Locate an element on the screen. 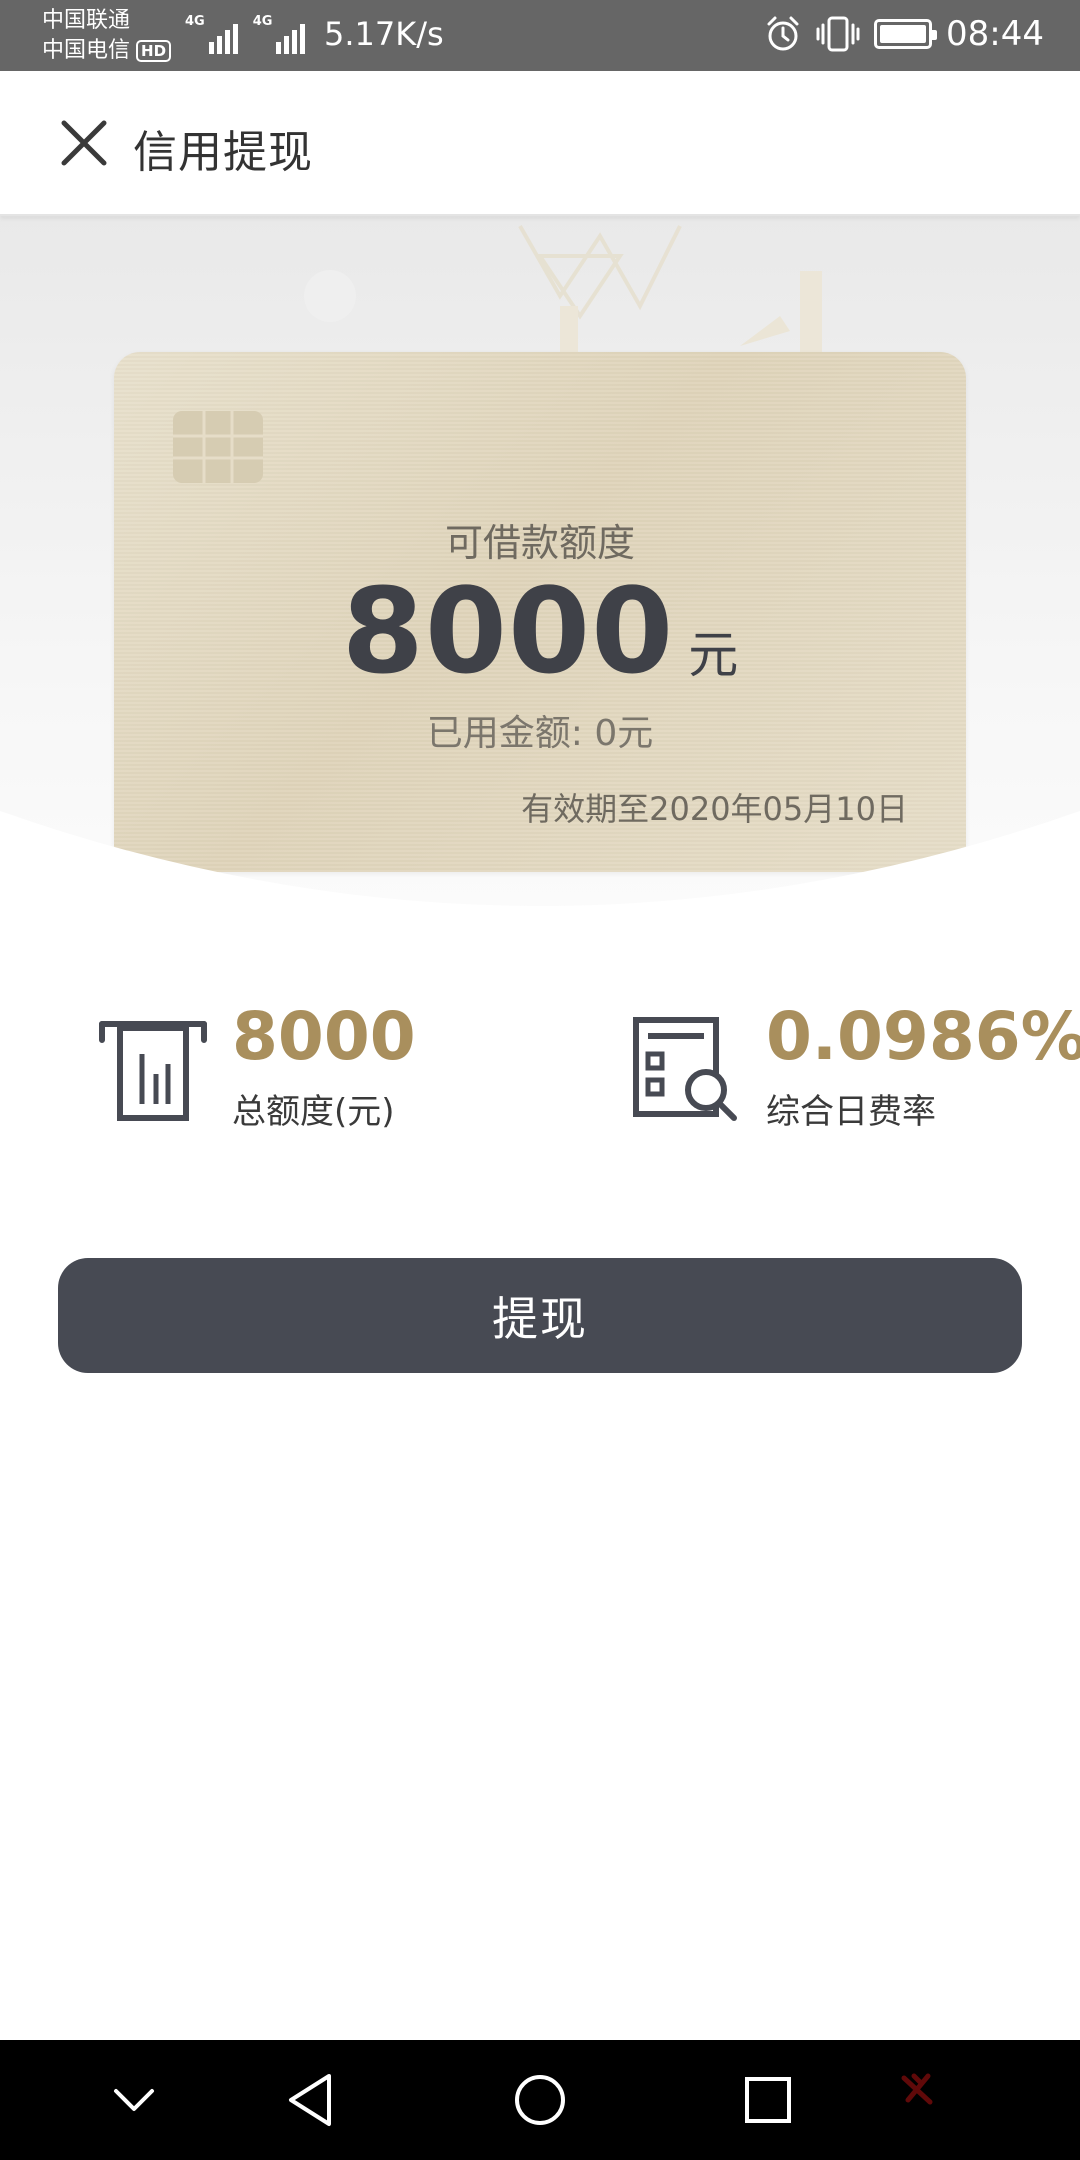  app-header: 信用提现 is located at coordinates (540, 143).